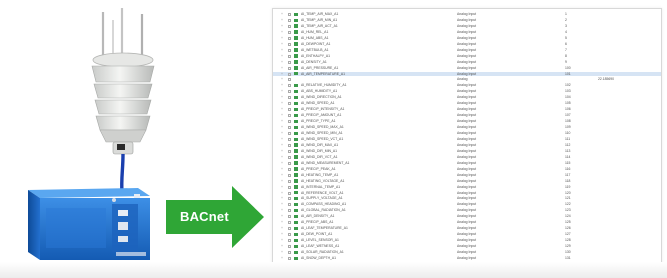 Image resolution: width=667 pixels, height=278 pixels. What do you see at coordinates (467, 127) in the screenshot?
I see `list-item: + AI_WIND_SPEED_MAX_A1 Analog Input 109` at bounding box center [467, 127].